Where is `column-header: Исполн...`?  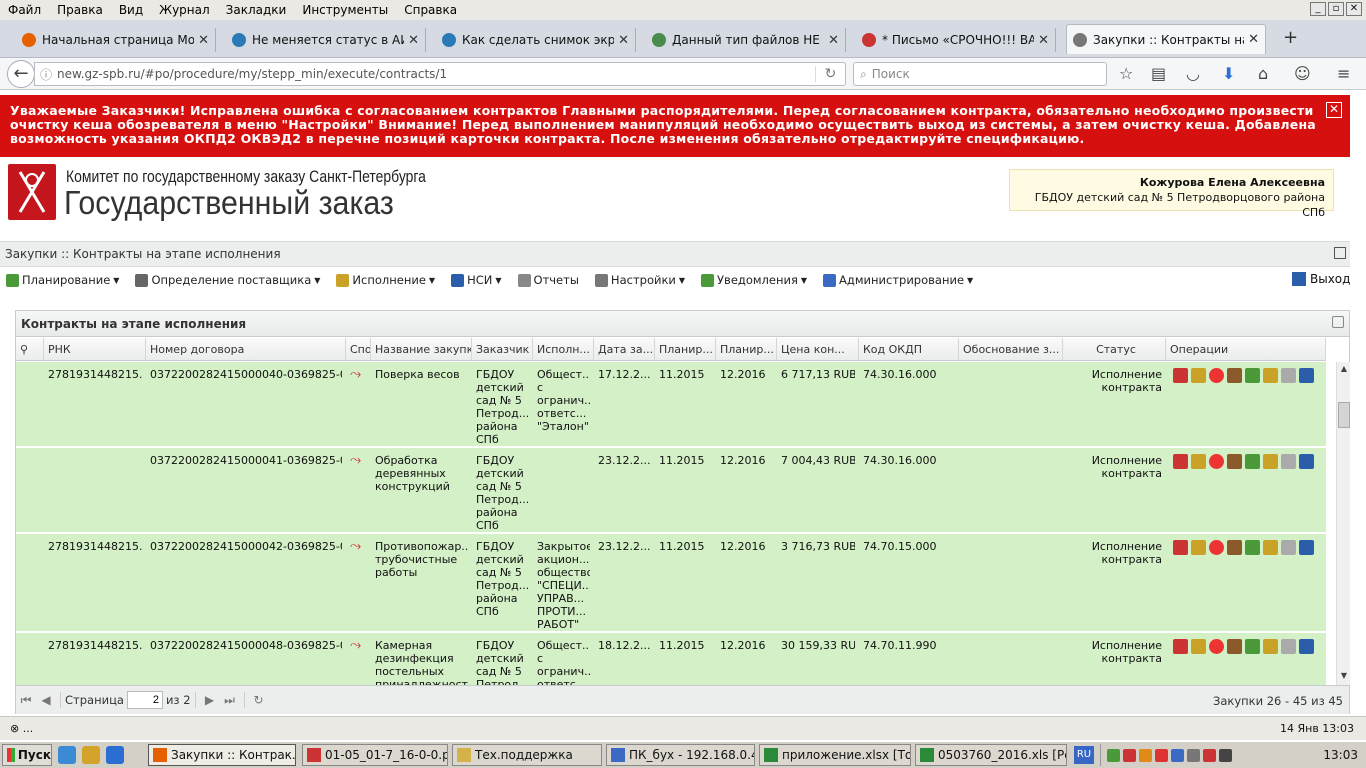 column-header: Исполн... is located at coordinates (563, 349).